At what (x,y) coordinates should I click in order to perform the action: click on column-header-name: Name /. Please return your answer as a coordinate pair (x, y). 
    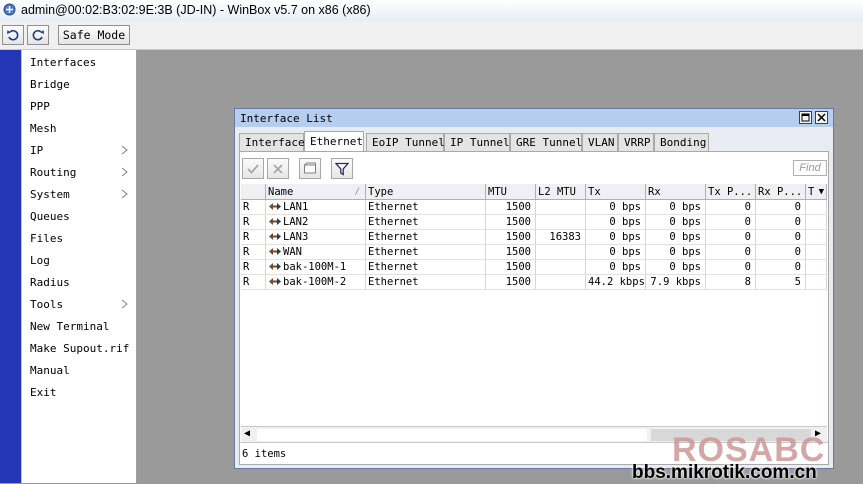
    Looking at the image, I should click on (316, 192).